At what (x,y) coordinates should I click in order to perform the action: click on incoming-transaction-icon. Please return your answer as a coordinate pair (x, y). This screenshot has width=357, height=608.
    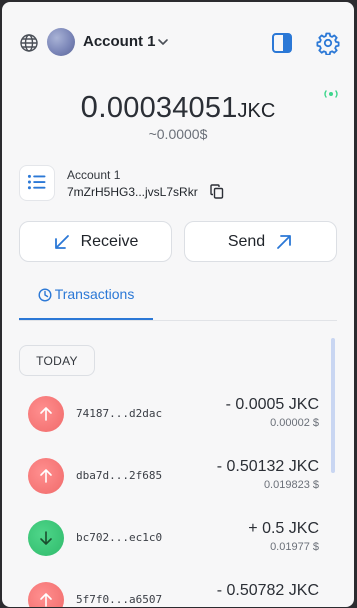
    Looking at the image, I should click on (46, 538).